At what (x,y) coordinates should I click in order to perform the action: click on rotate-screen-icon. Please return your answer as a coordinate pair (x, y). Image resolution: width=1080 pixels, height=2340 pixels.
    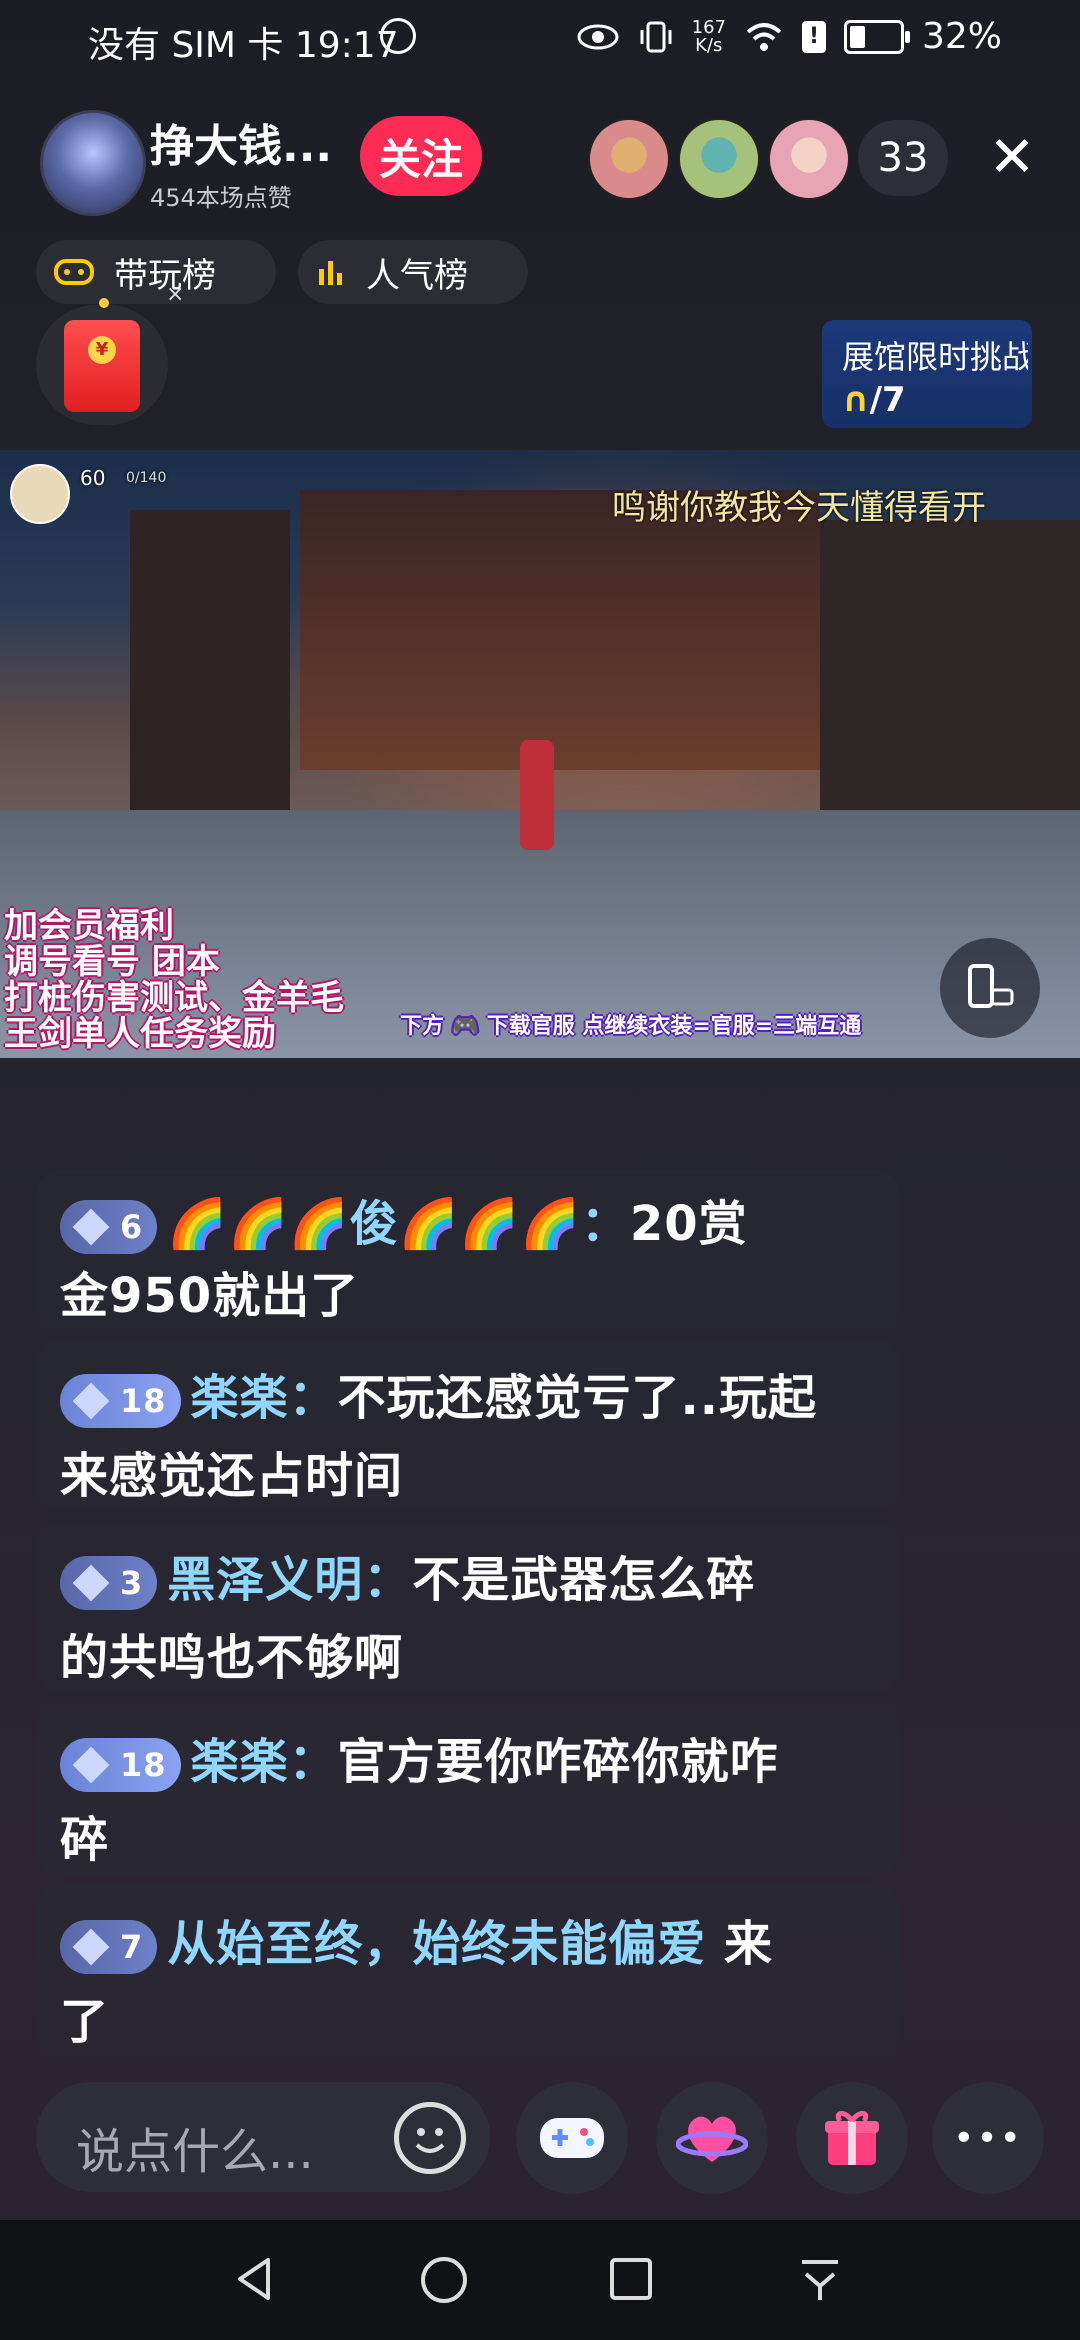
    Looking at the image, I should click on (991, 986).